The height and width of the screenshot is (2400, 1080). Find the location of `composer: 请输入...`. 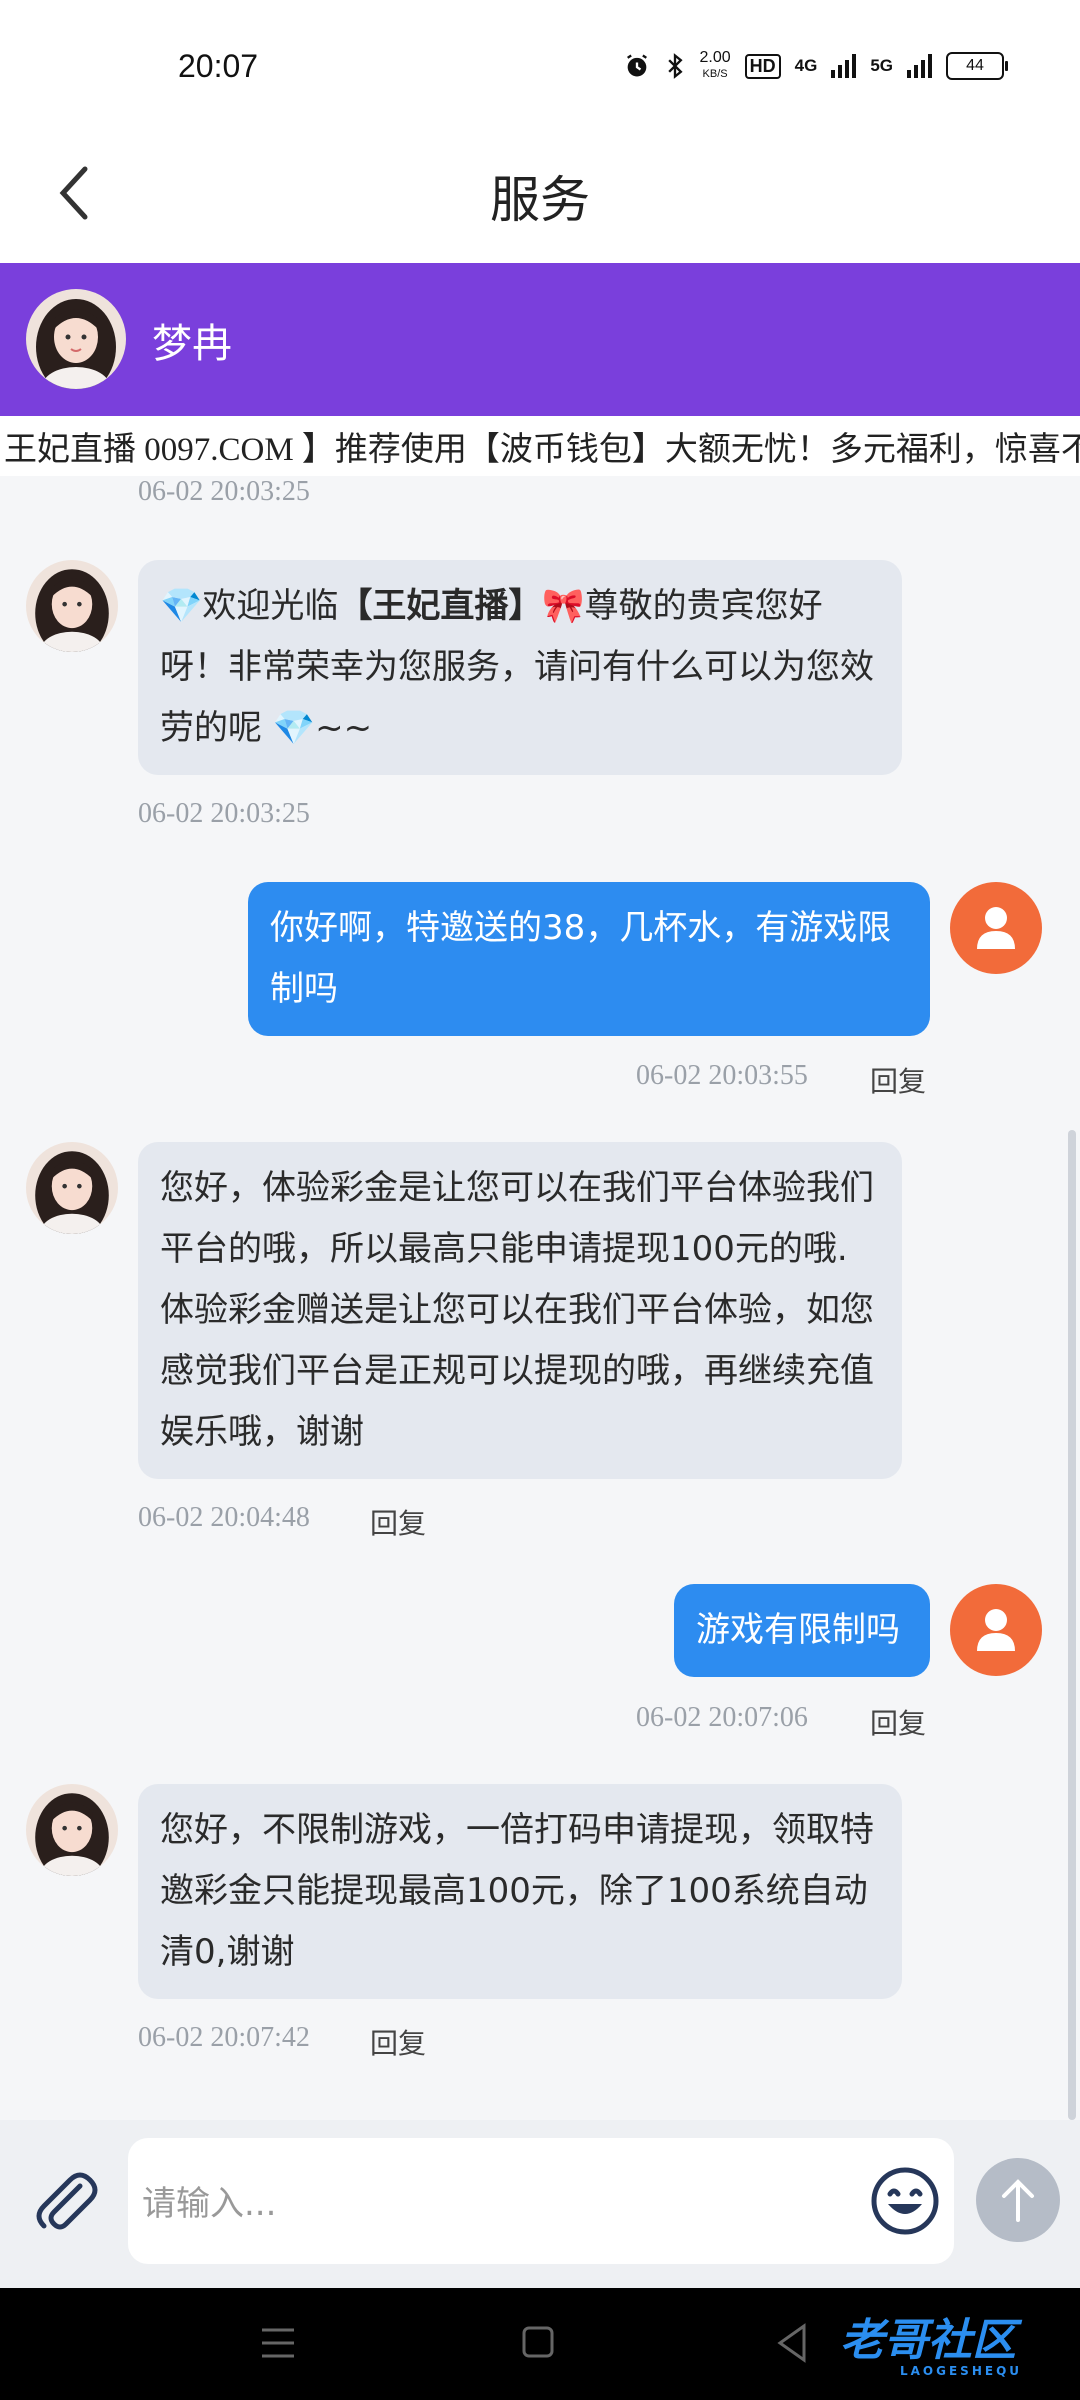

composer: 请输入... is located at coordinates (540, 2204).